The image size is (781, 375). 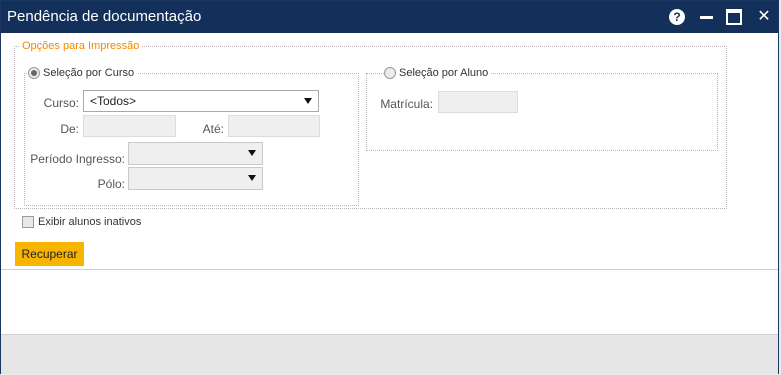 I want to click on inactive-students-checkbox, so click(x=28, y=222).